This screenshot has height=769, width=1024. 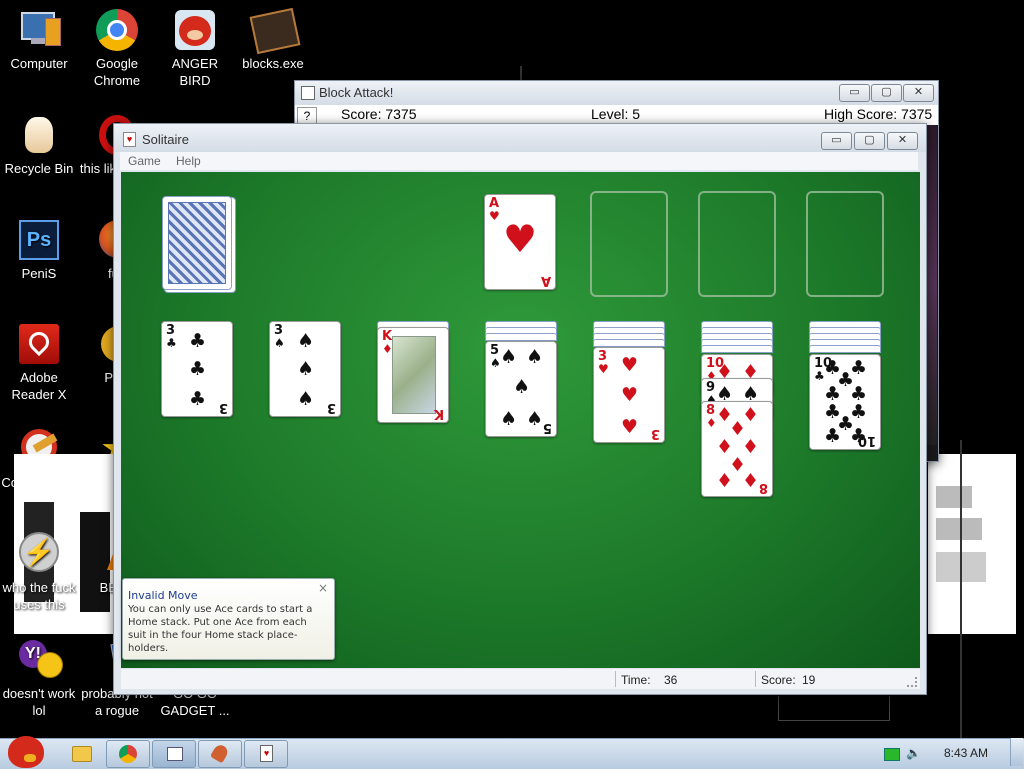 I want to click on window-icon, so click(x=175, y=754).